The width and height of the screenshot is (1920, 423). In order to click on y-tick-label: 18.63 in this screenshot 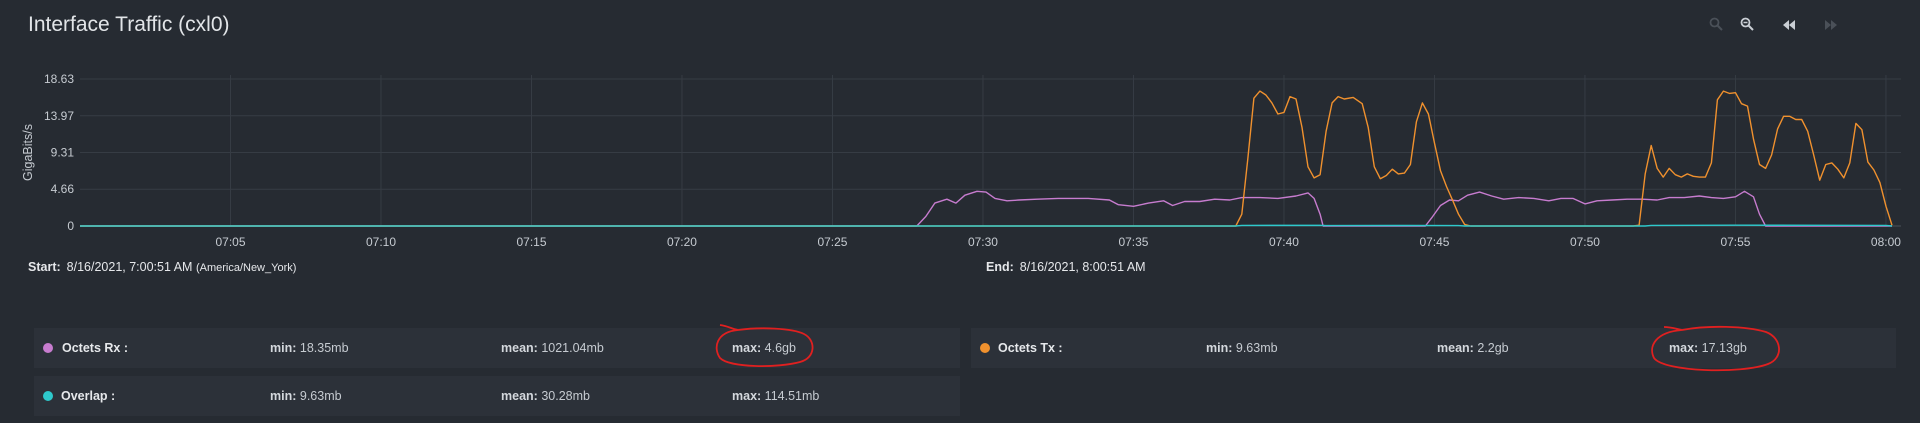, I will do `click(59, 79)`.